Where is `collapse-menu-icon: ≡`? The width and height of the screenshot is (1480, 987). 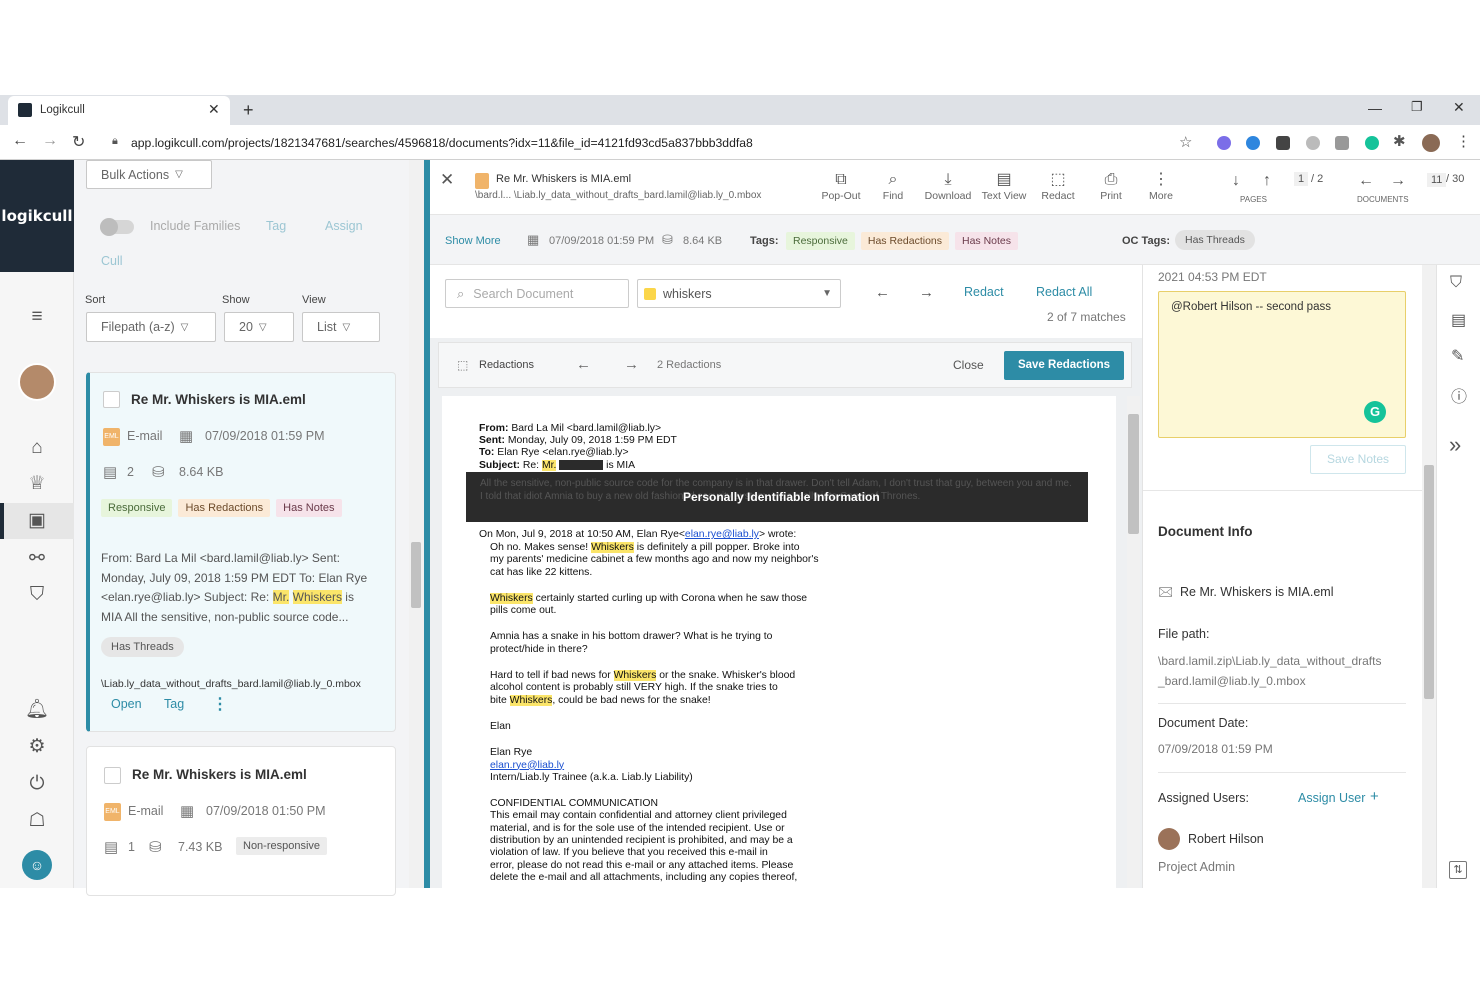
collapse-menu-icon: ≡ is located at coordinates (37, 317).